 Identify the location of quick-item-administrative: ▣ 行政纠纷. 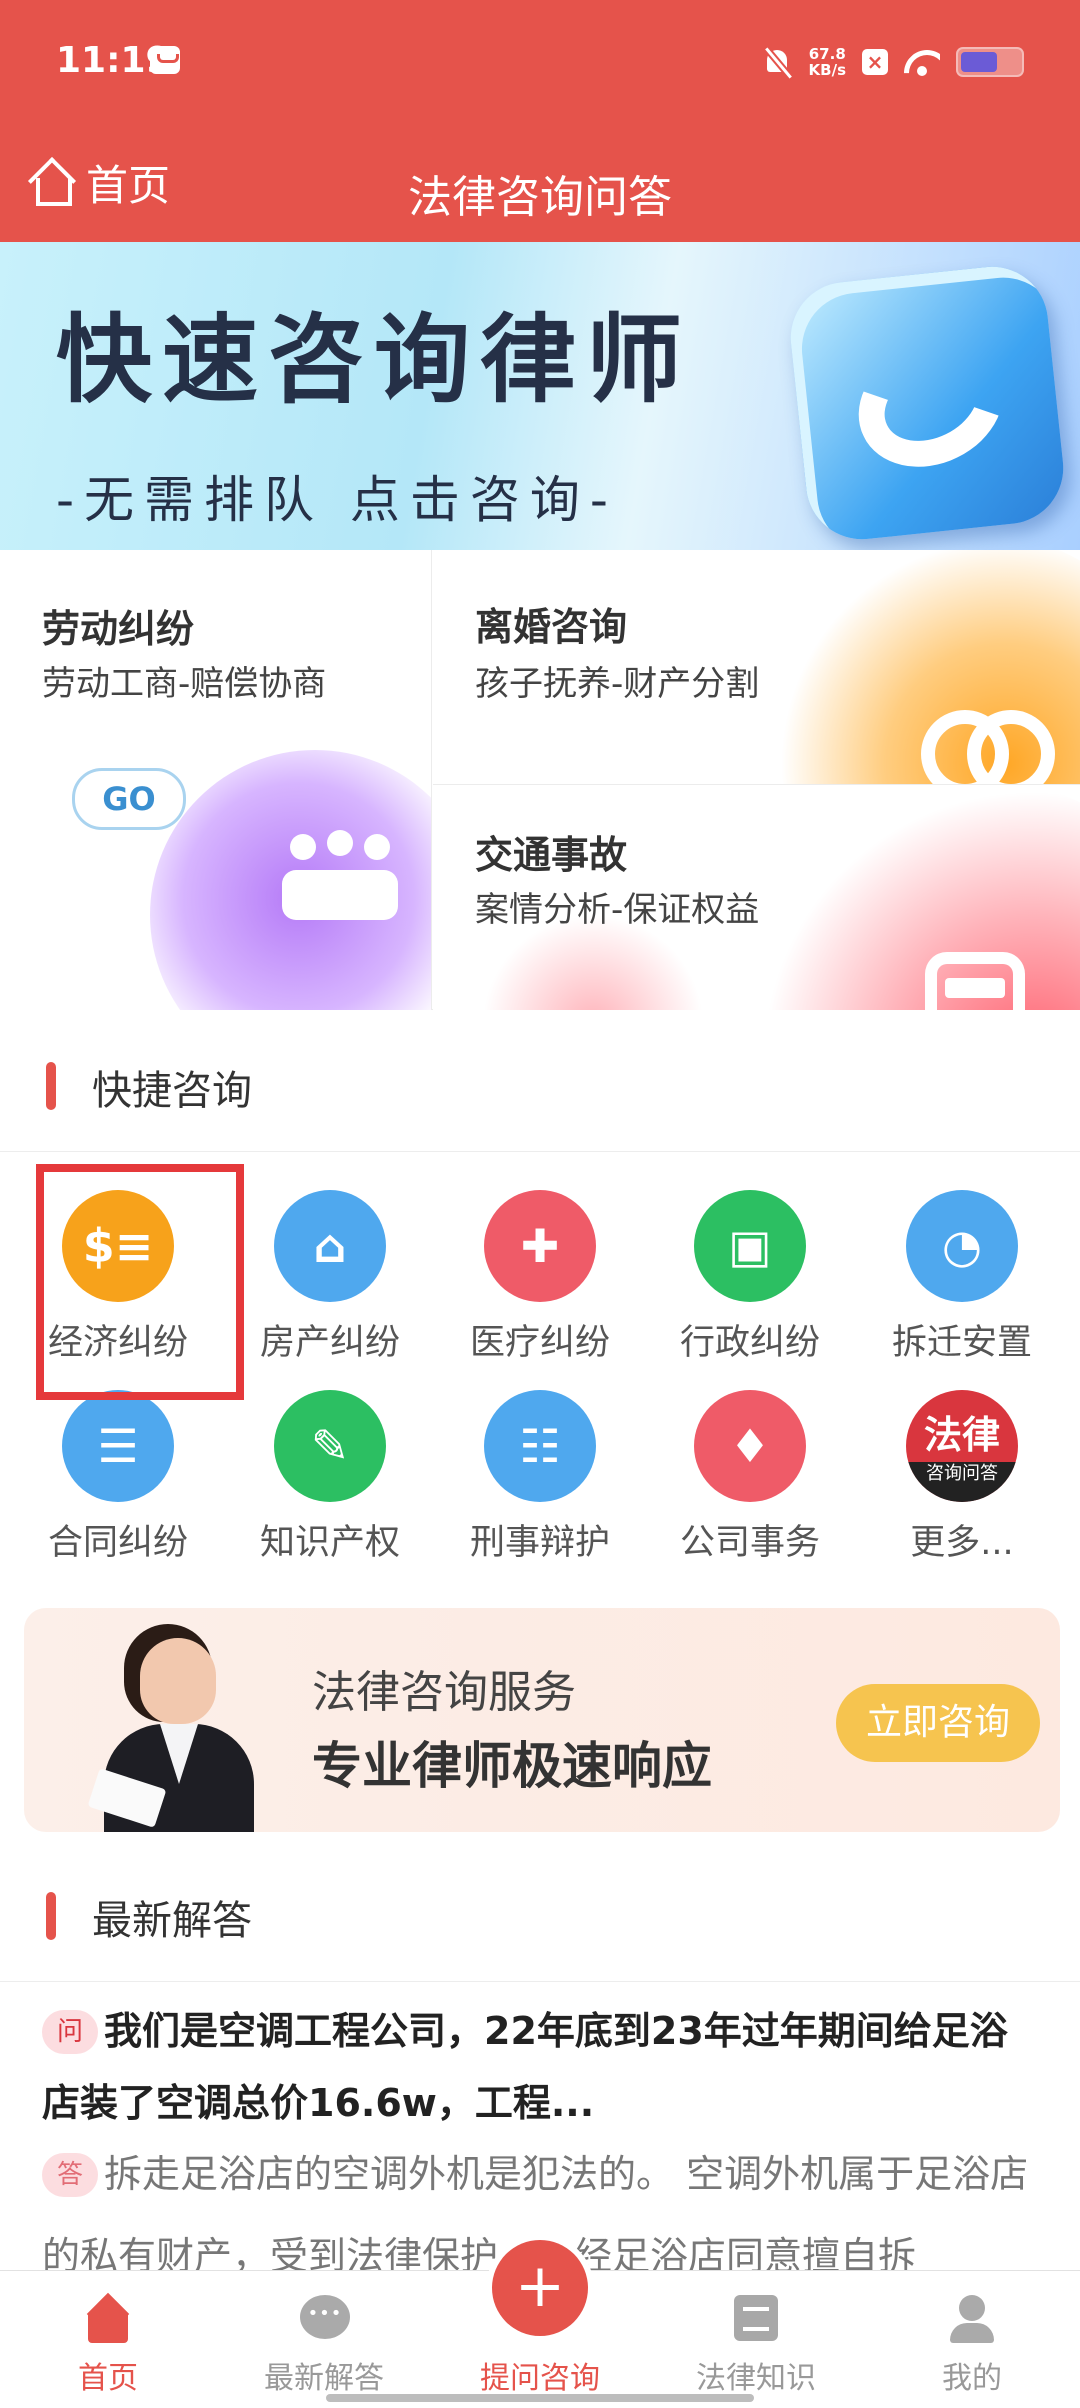
(750, 1257).